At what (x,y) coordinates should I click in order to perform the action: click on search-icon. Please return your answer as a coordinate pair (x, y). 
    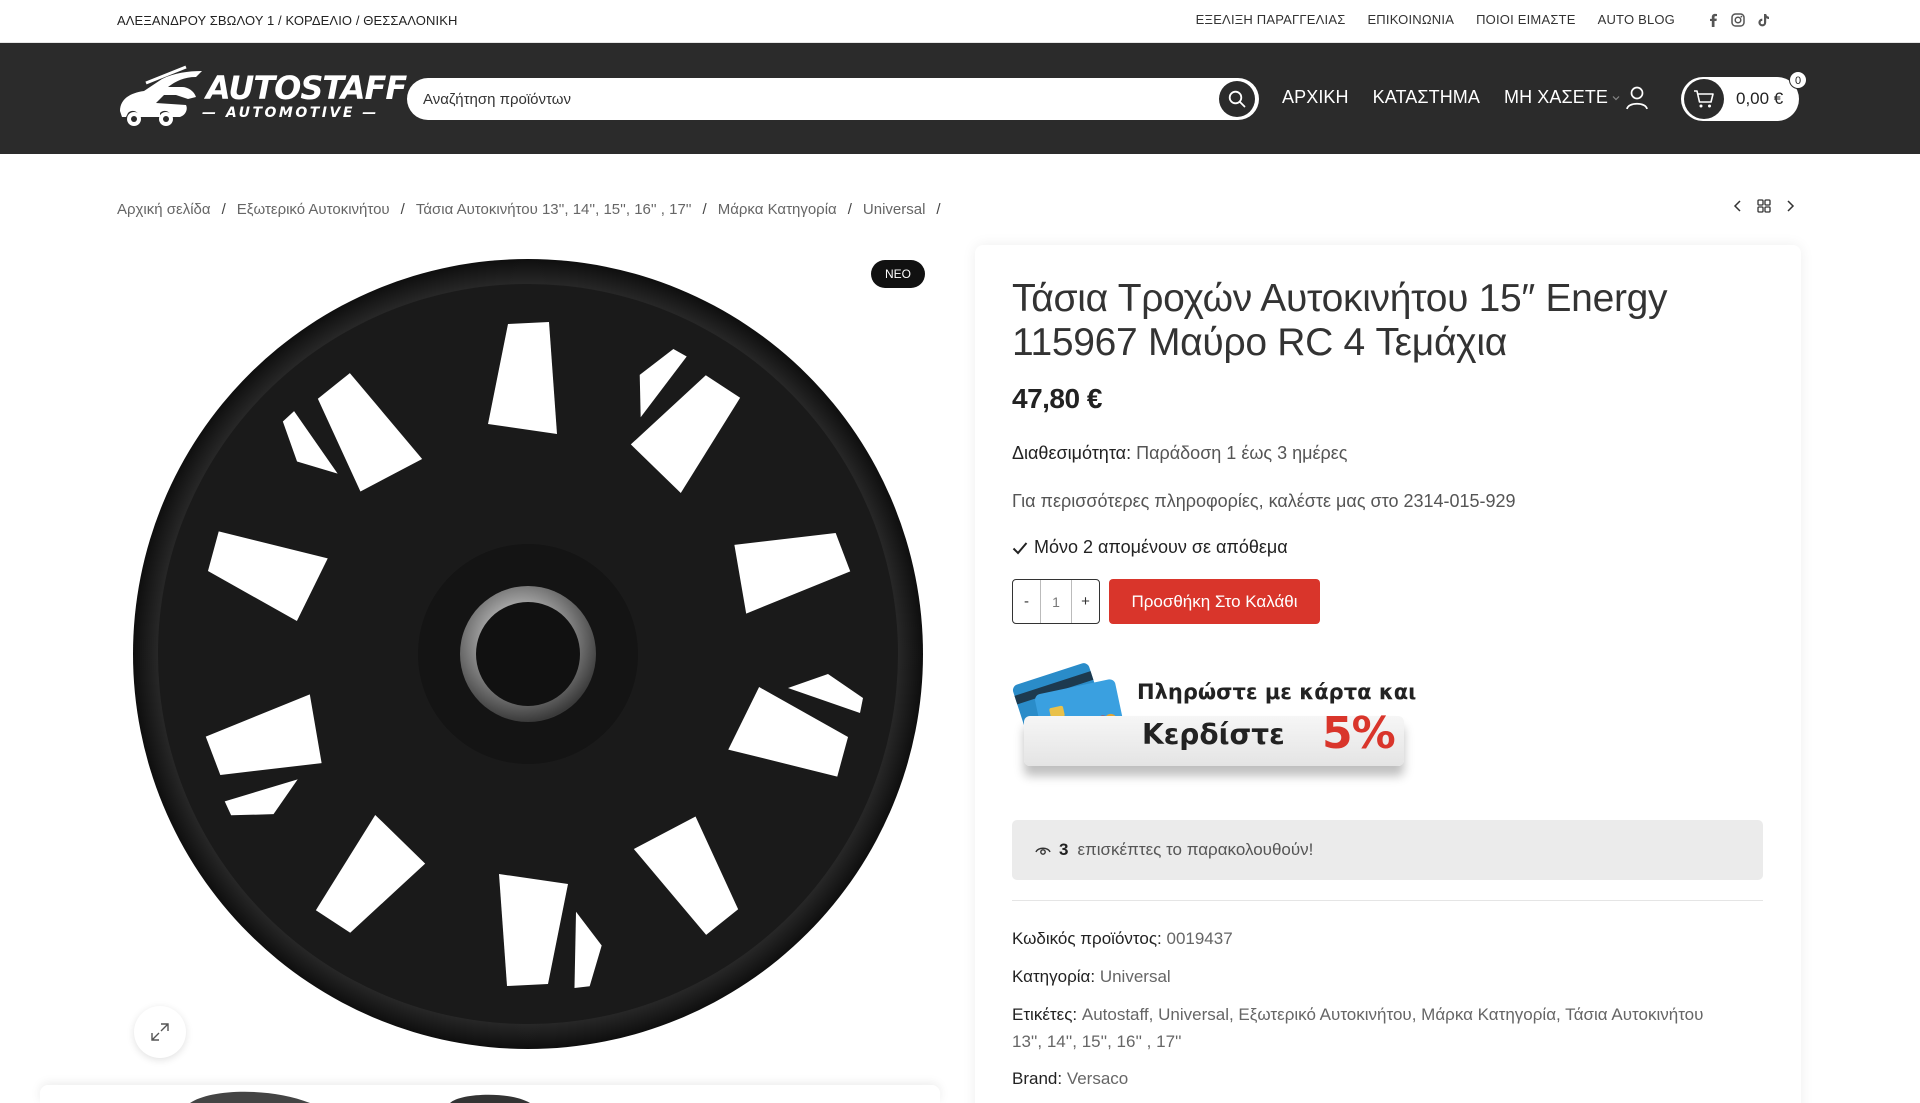
    Looking at the image, I should click on (1237, 99).